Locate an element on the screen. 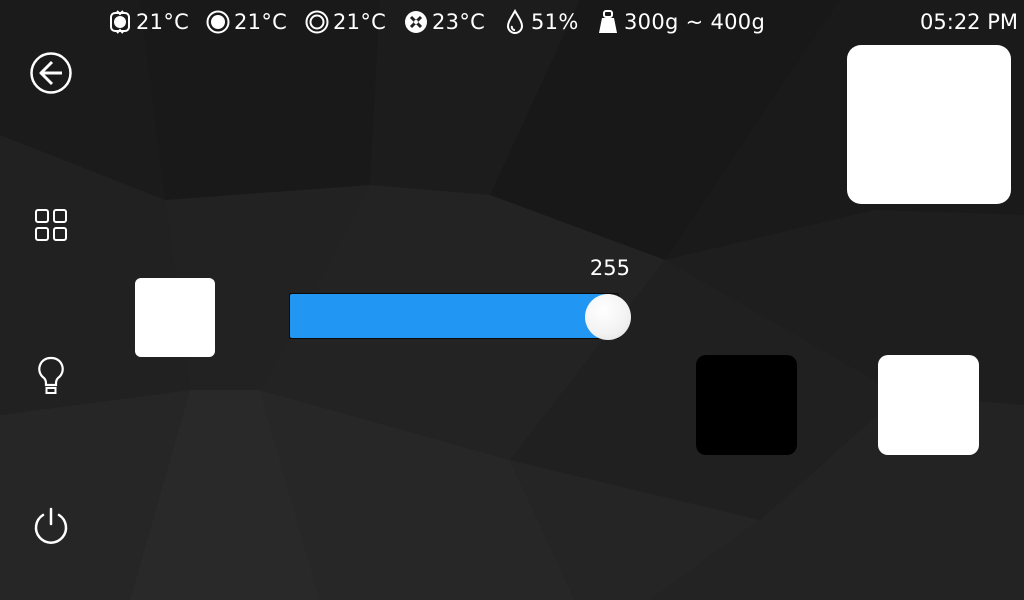  status-fan-temp-value: 23°C is located at coordinates (459, 22).